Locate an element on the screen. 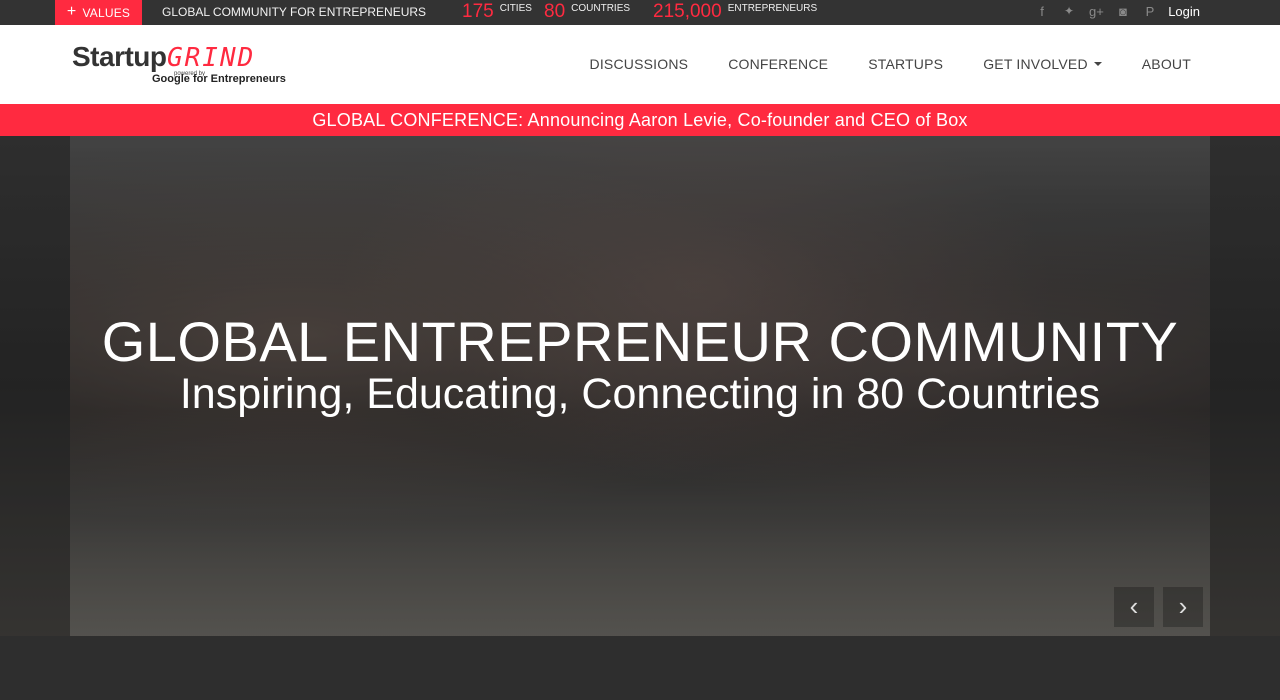 This screenshot has height=700, width=1280. instagram-icon: ◙ is located at coordinates (1123, 11).